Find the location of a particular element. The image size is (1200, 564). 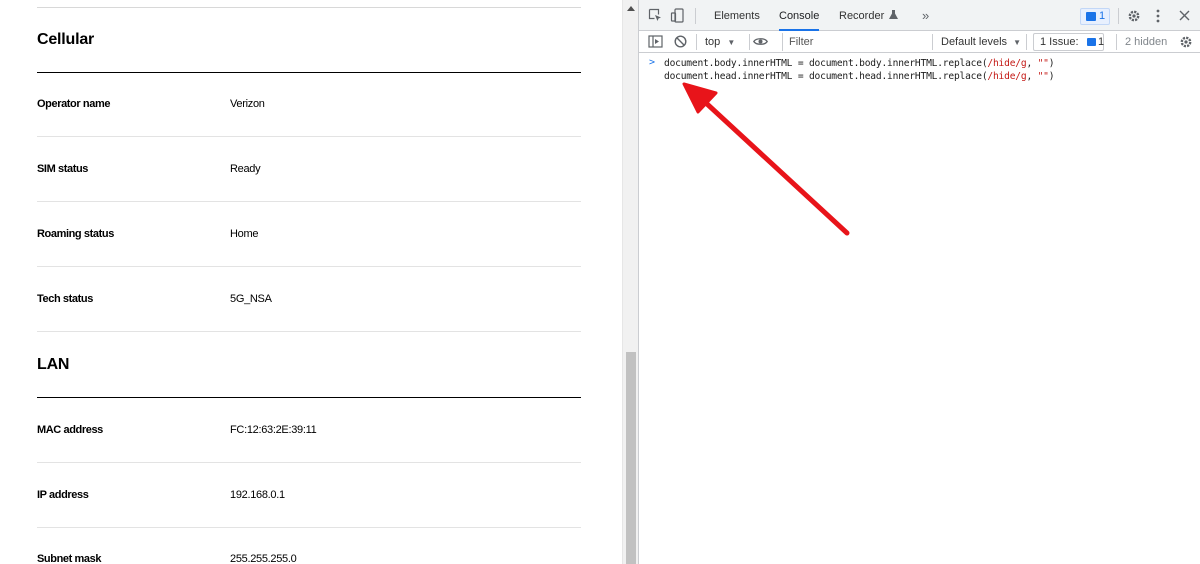

log-levels-dropdown: Default levels ▼ is located at coordinates (981, 42).